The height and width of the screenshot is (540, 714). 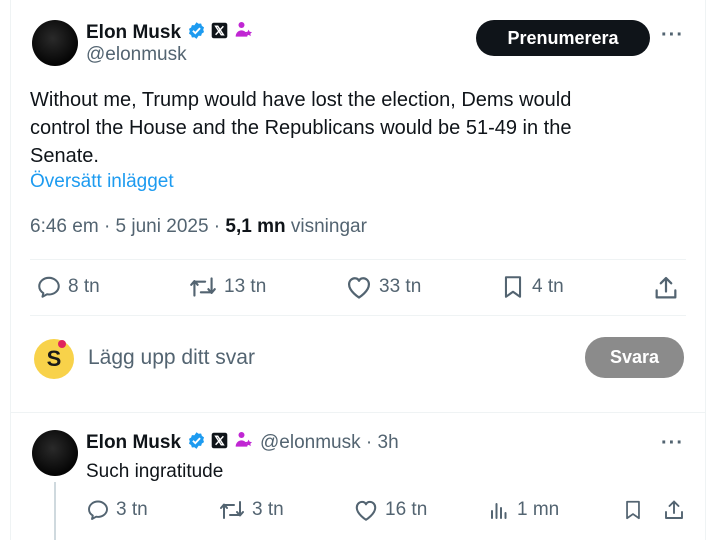 What do you see at coordinates (672, 35) in the screenshot?
I see `more-options-icon: ···` at bounding box center [672, 35].